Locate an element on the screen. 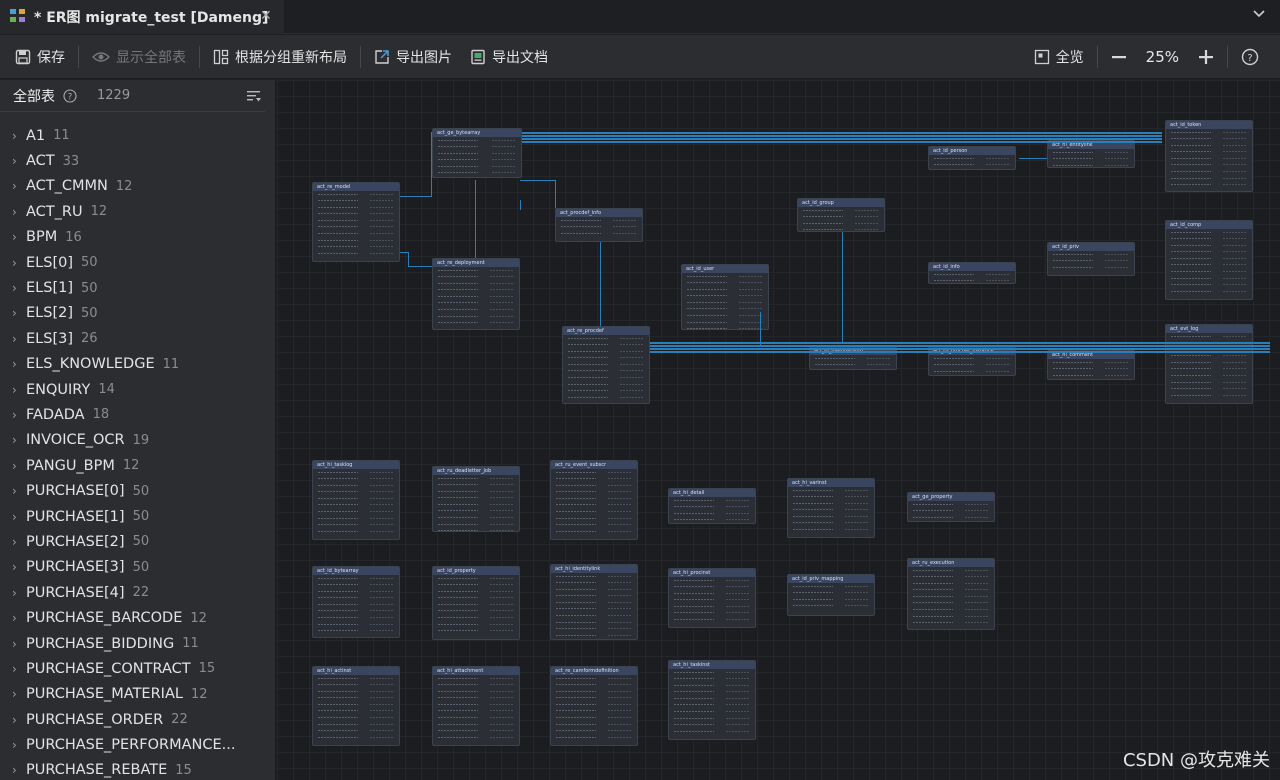 Image resolution: width=1280 pixels, height=780 pixels. entity-table: act_id_token is located at coordinates (1209, 156).